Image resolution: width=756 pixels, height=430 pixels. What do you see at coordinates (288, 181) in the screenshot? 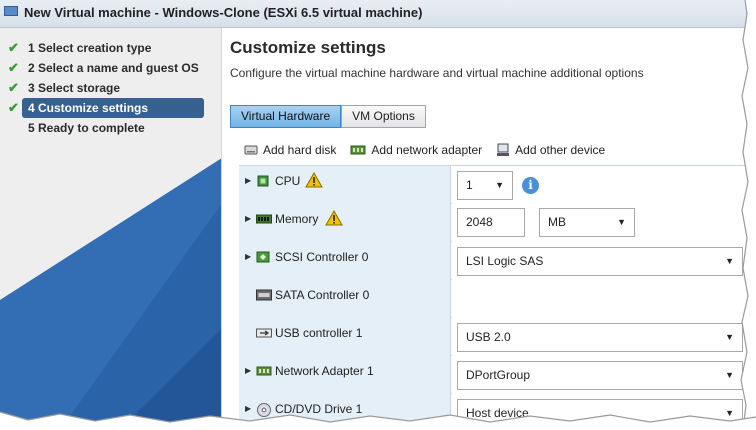
I see `hardware-name: CPU` at bounding box center [288, 181].